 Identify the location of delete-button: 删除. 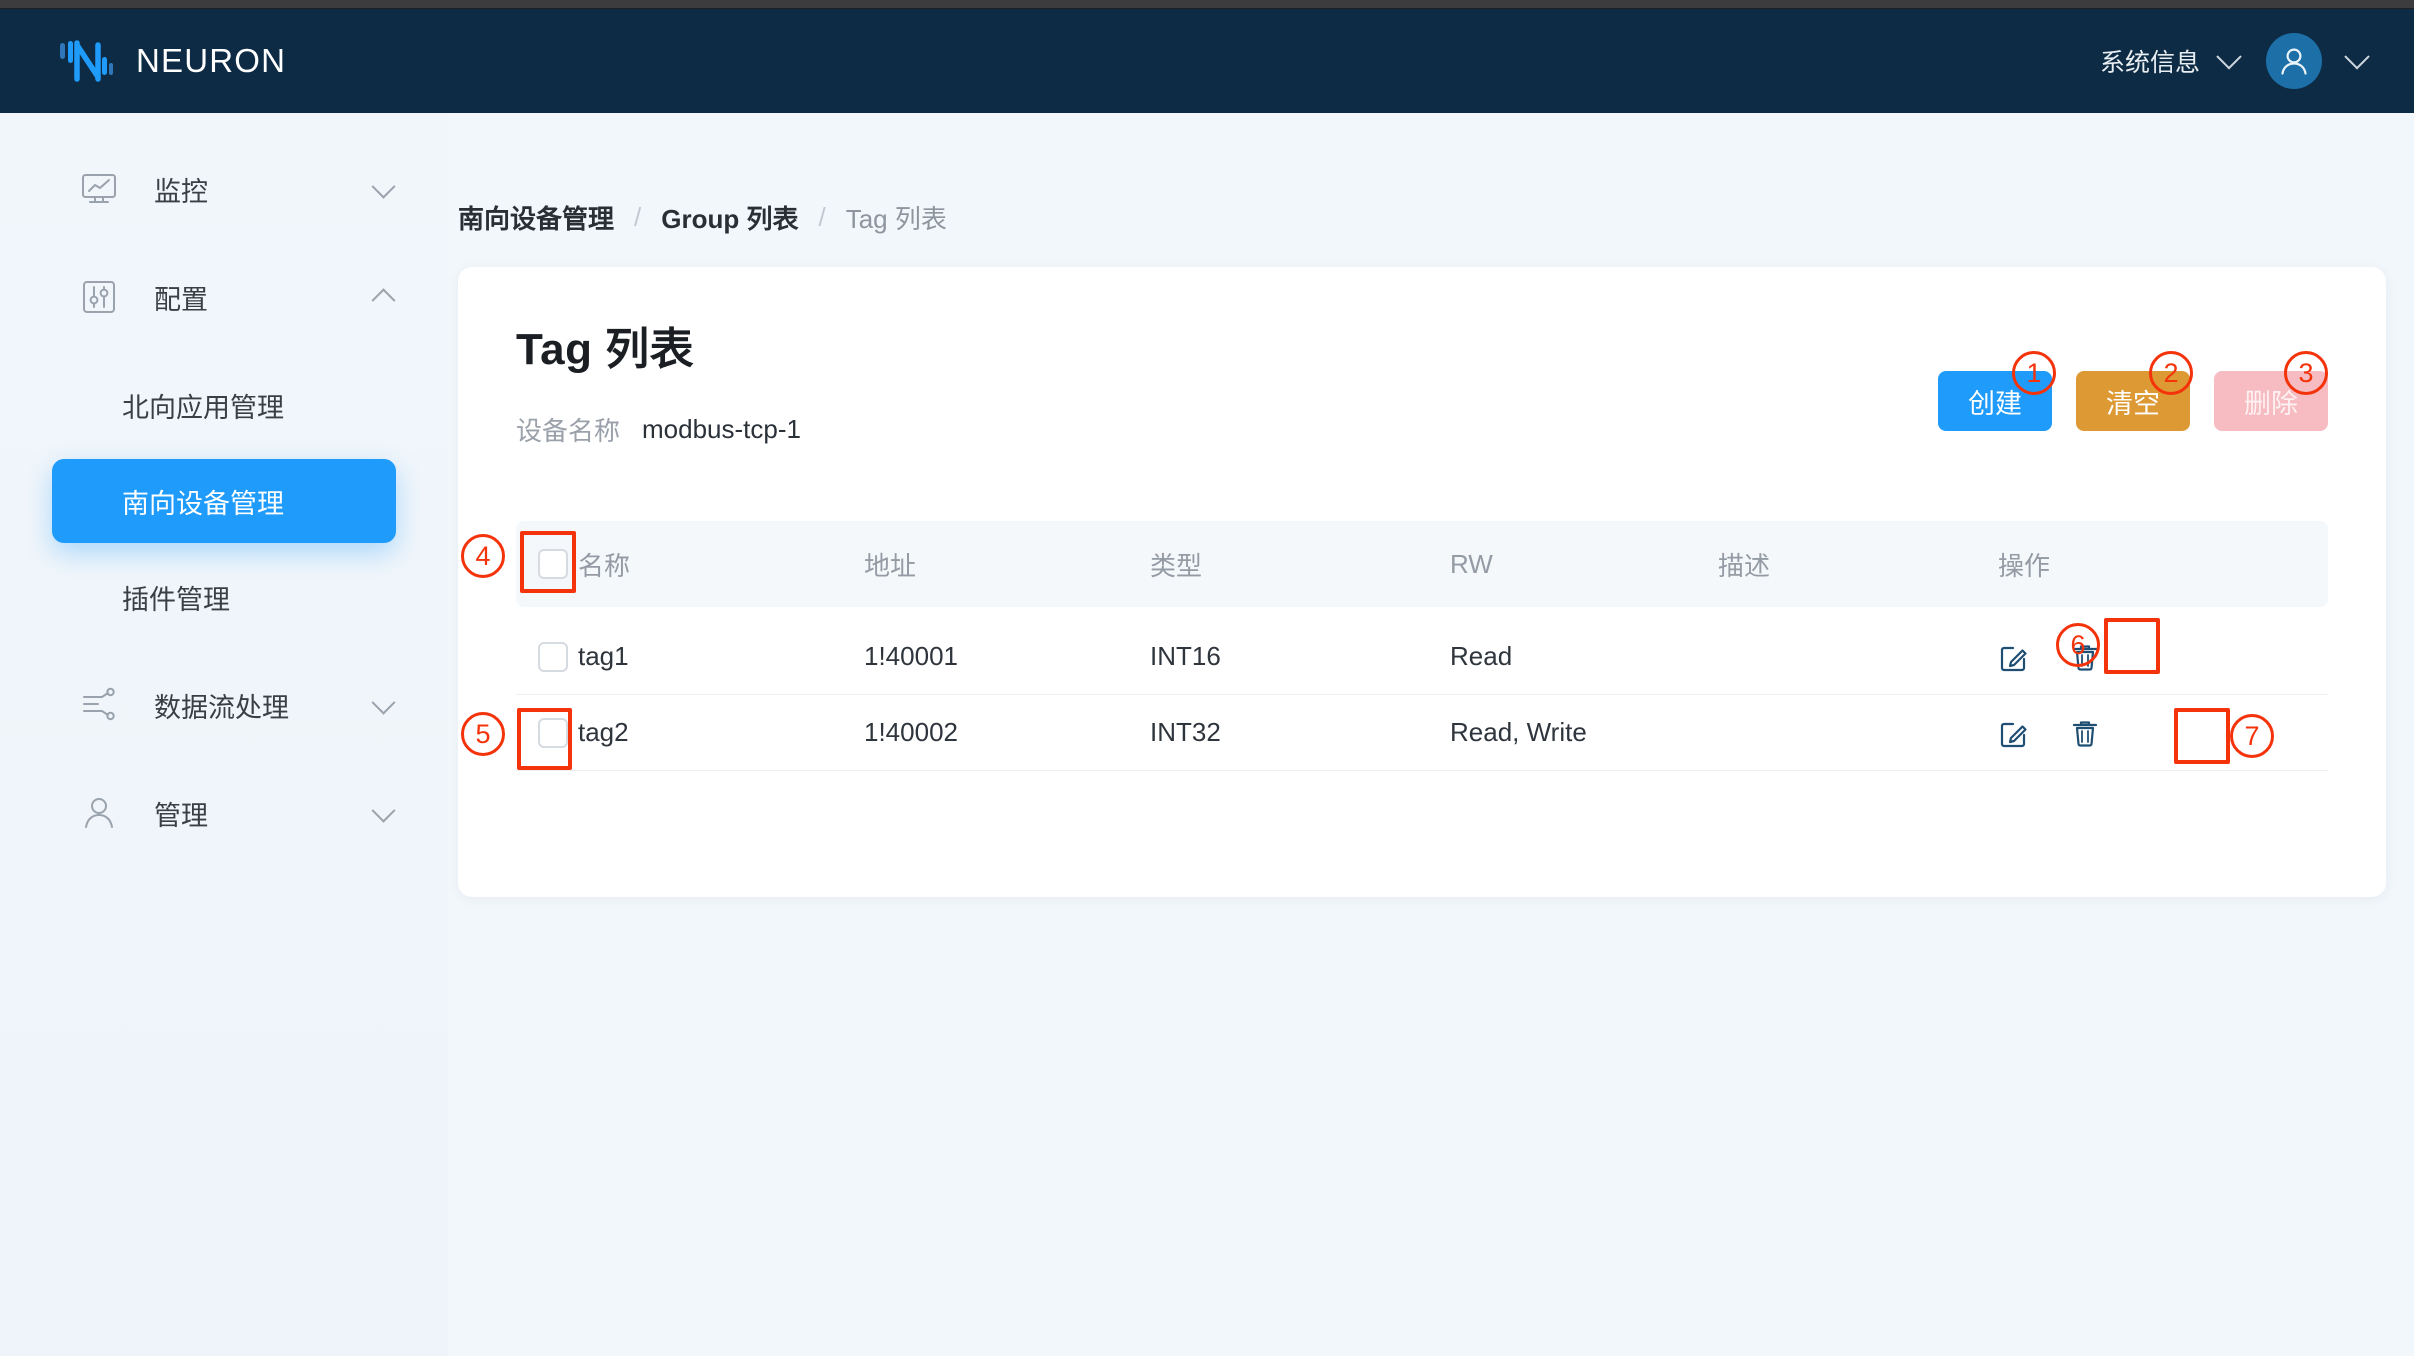
(2271, 401).